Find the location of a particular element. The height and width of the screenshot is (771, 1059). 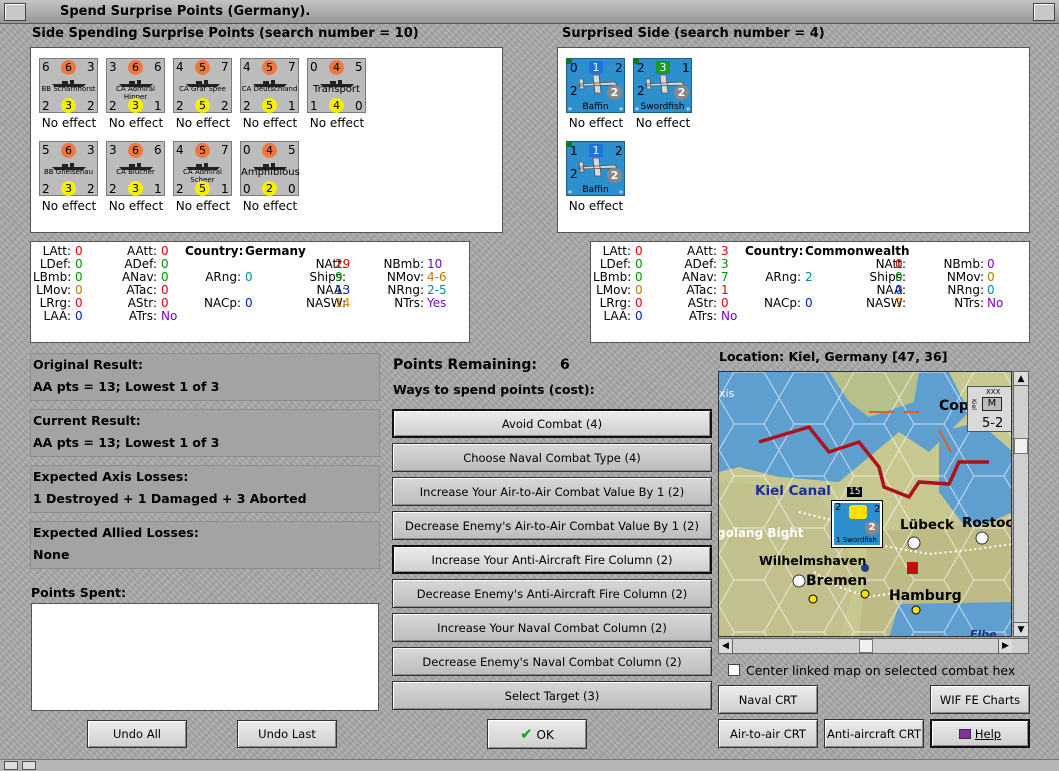

air-counter: 2 3 1 2 2 Swordfish * * is located at coordinates (662, 86).